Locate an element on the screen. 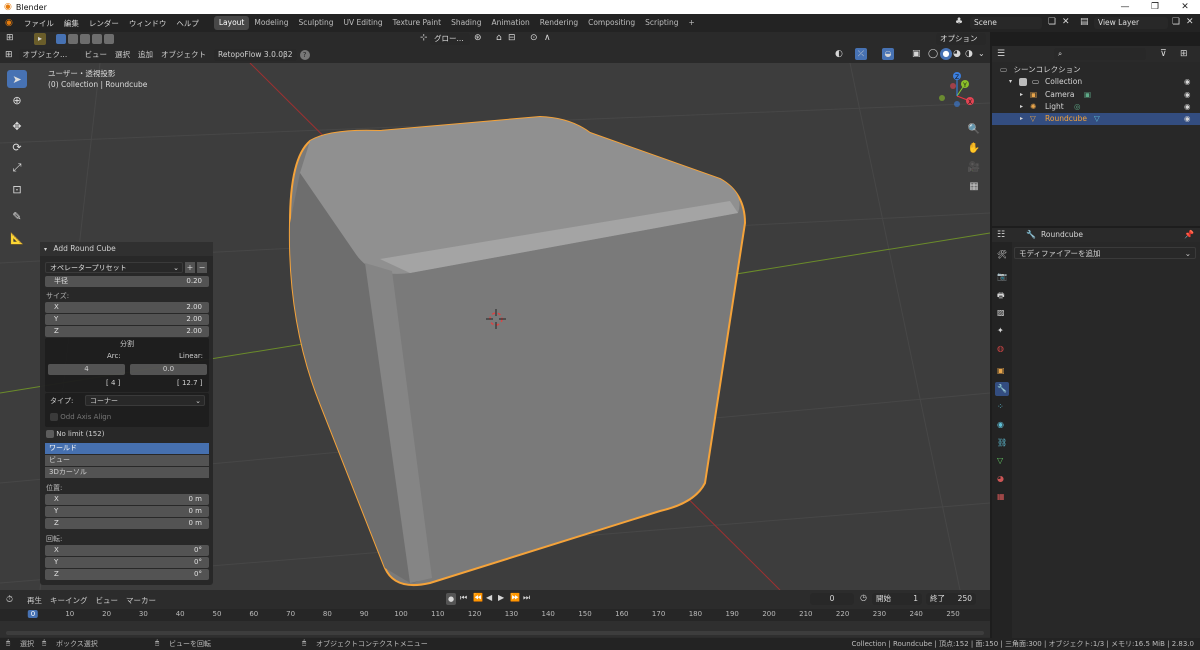 The height and width of the screenshot is (650, 1200). light-data-icon: ◎ is located at coordinates (1077, 107).